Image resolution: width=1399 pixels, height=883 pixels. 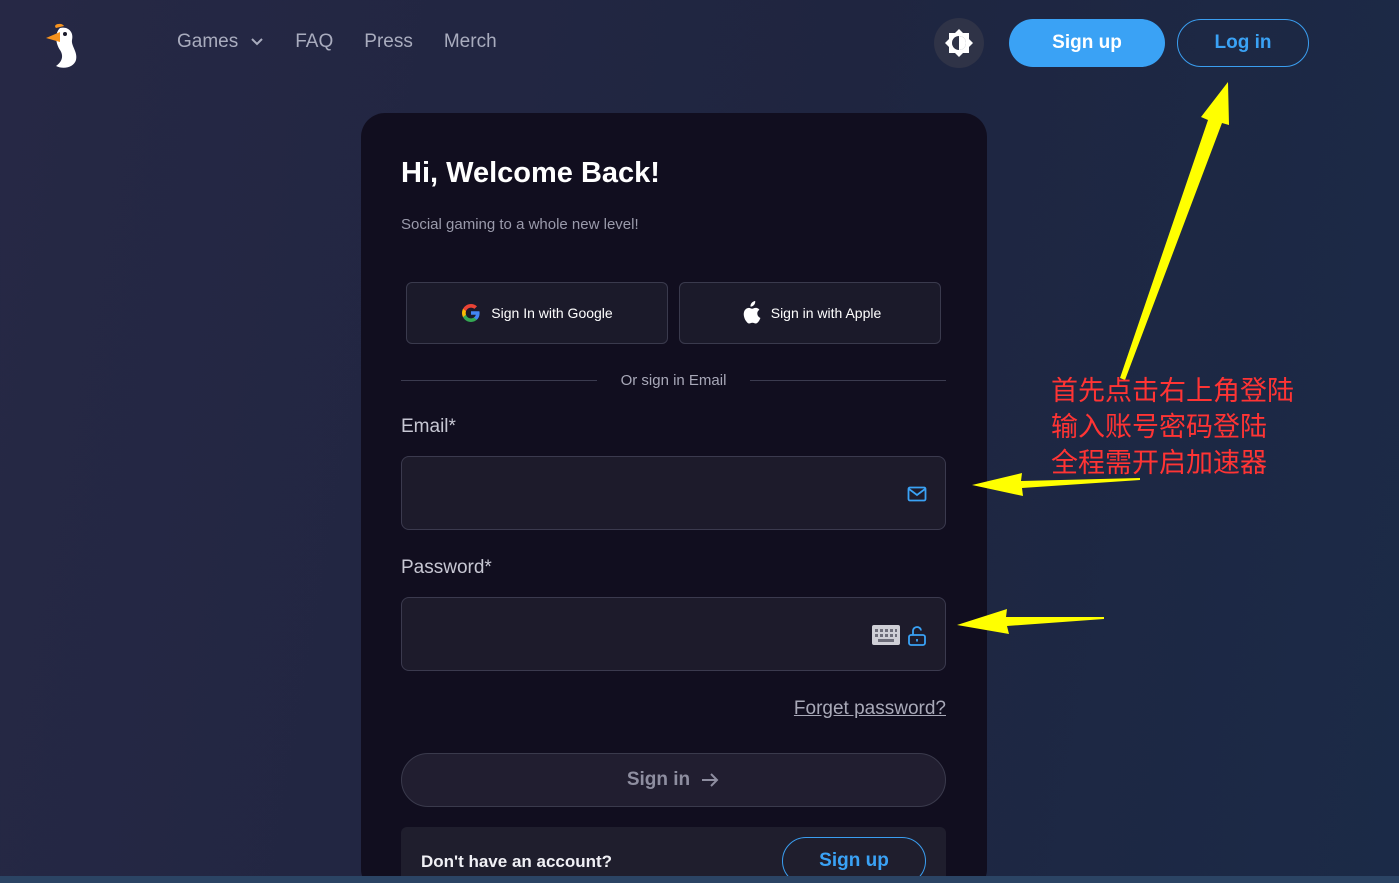 I want to click on main-nav: Games FAQ Press Merch, so click(x=352, y=42).